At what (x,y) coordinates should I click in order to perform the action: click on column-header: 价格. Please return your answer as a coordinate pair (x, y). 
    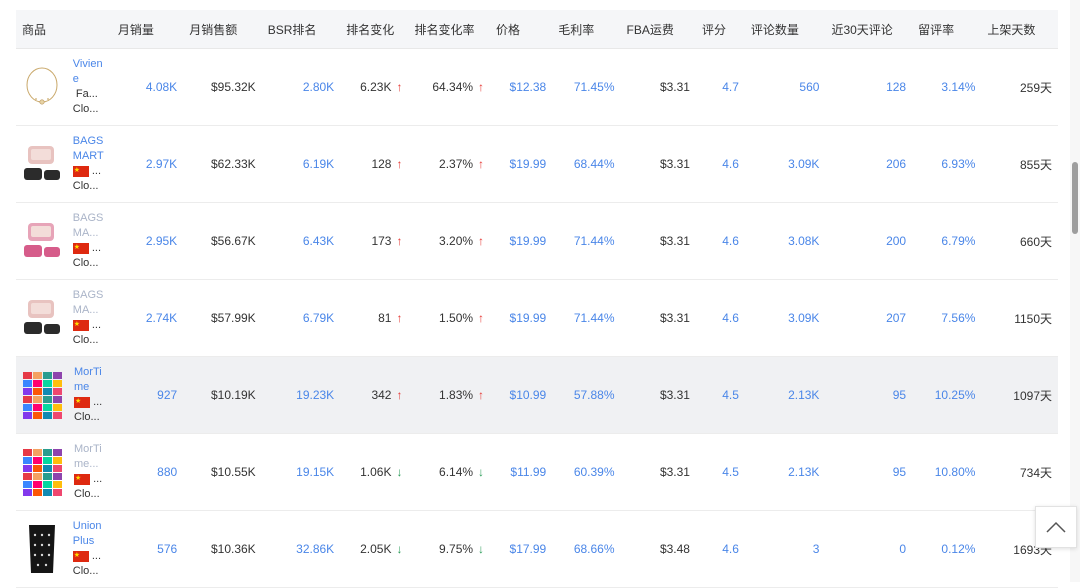
    Looking at the image, I should click on (521, 29).